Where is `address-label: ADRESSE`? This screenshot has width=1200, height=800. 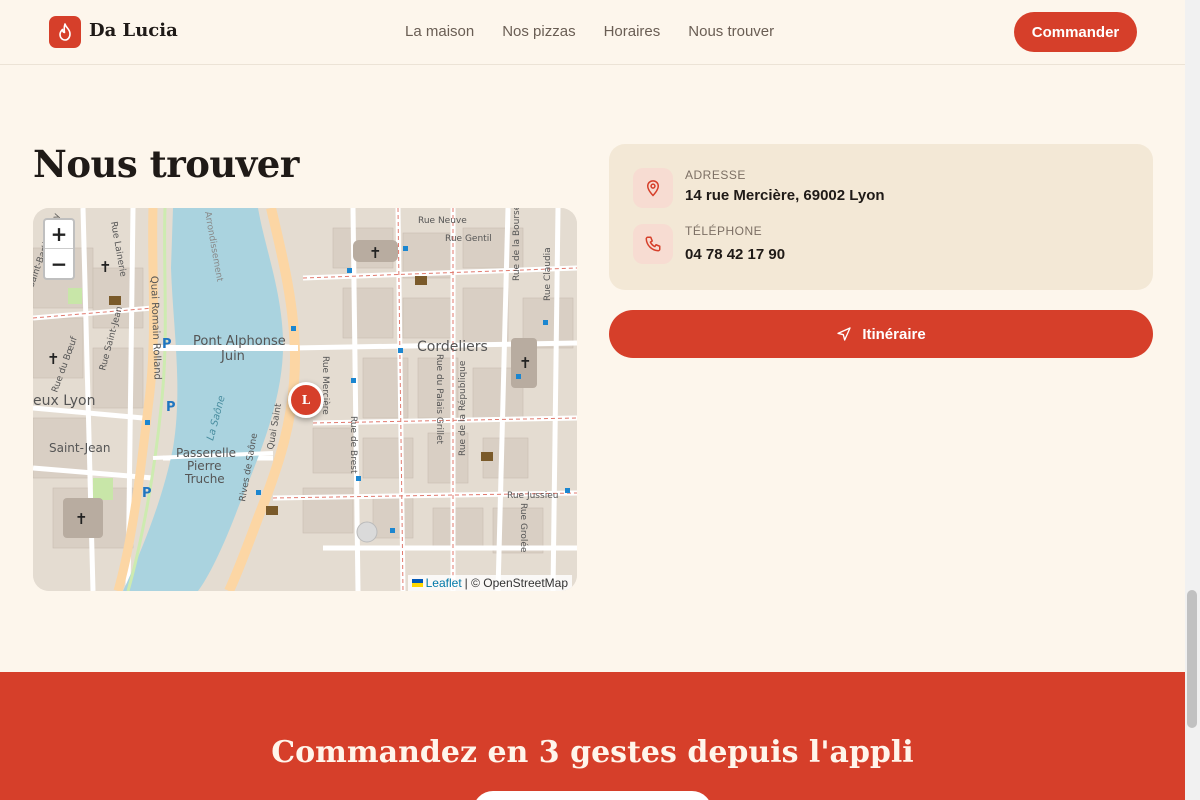
address-label: ADRESSE is located at coordinates (715, 175).